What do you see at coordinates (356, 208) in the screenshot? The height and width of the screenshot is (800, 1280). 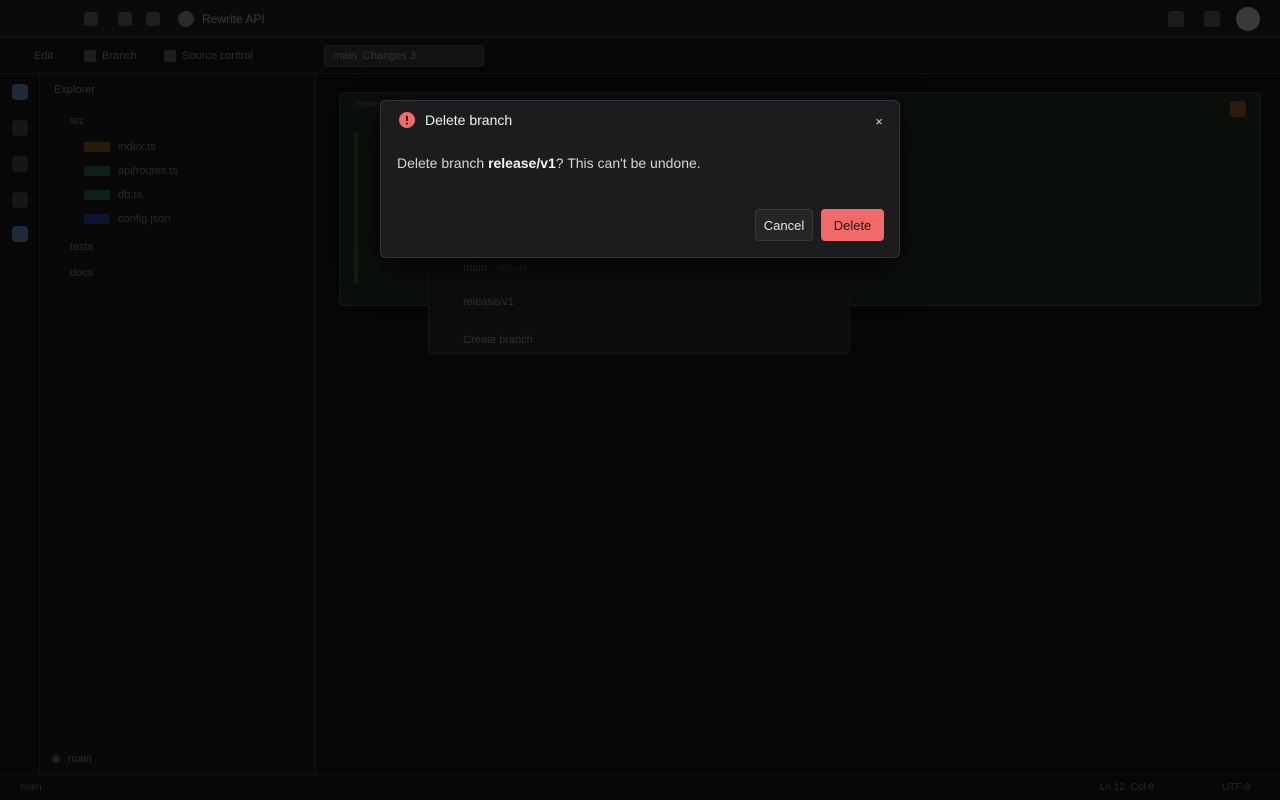 I see `diff-gutter` at bounding box center [356, 208].